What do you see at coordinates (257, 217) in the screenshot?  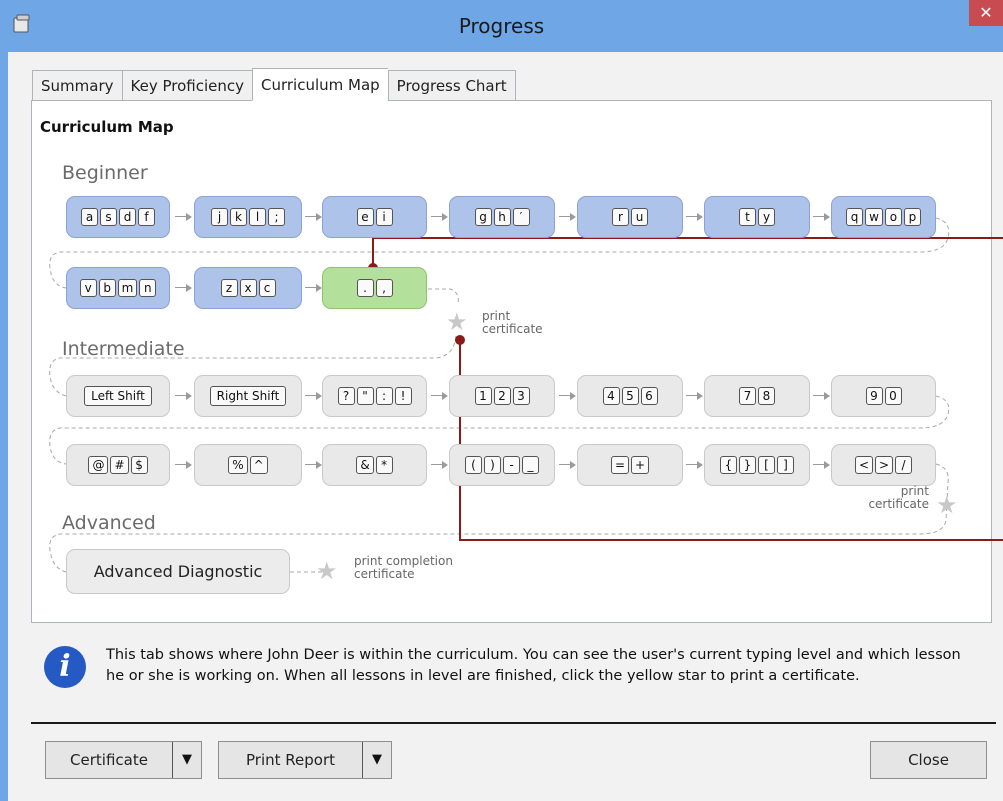 I see `key: l` at bounding box center [257, 217].